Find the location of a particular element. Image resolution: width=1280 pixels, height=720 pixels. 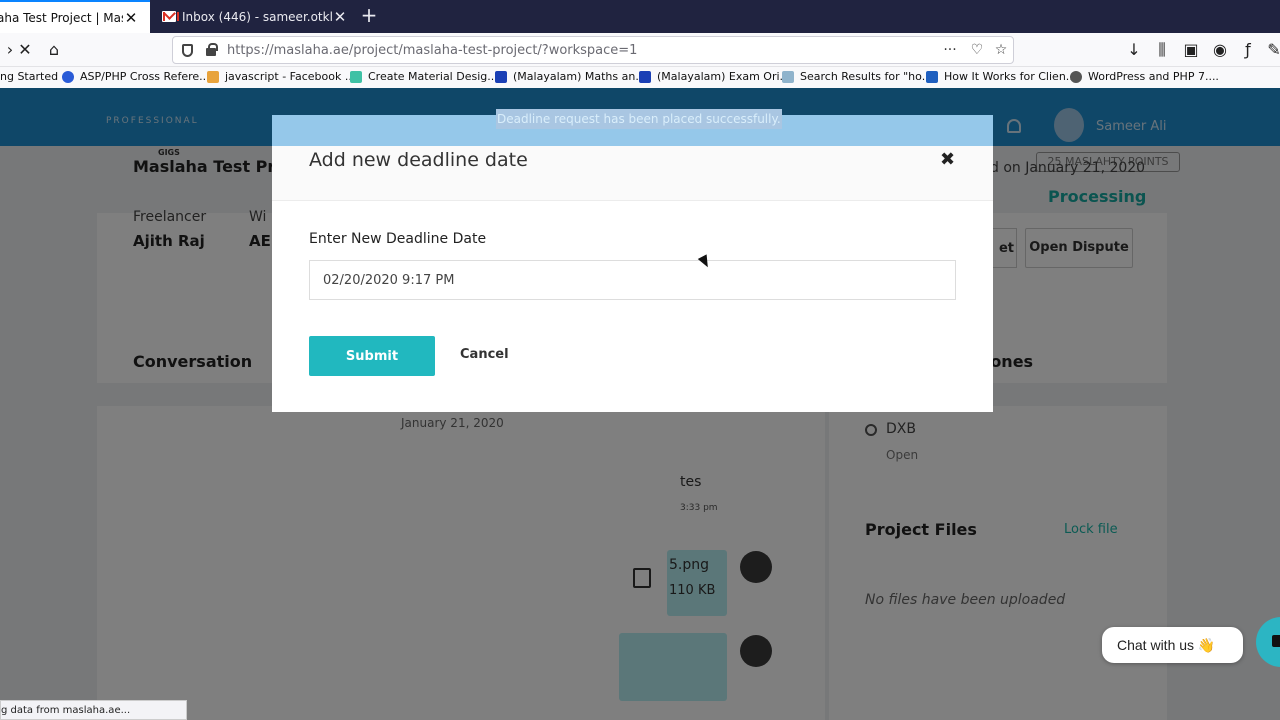

bookmark-item: ng Started is located at coordinates (29, 76).